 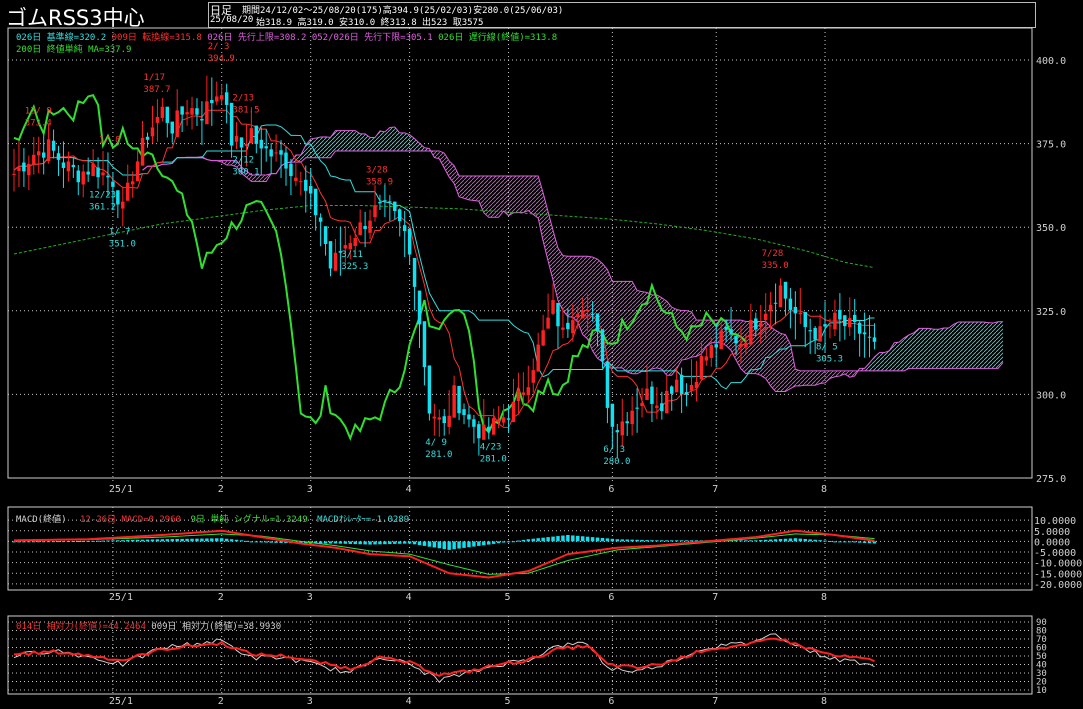 I want to click on price-tick-label: 350.0, so click(x=1051, y=228).